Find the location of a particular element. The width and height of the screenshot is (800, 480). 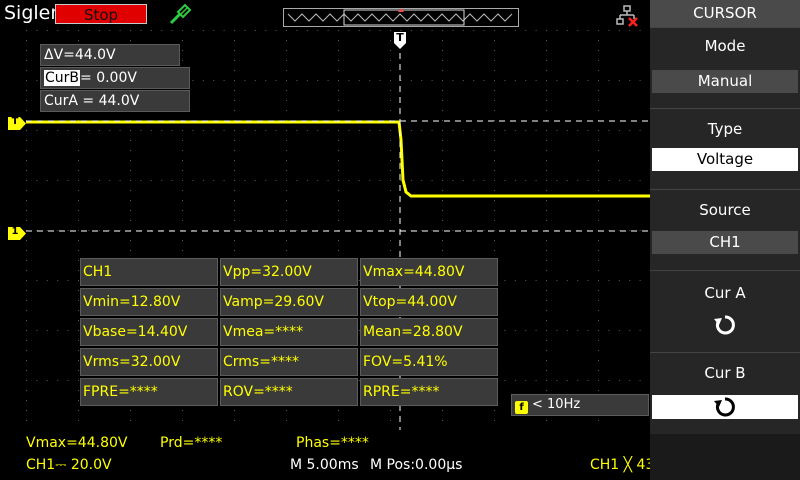

status-phas: Phas=**** is located at coordinates (332, 443).